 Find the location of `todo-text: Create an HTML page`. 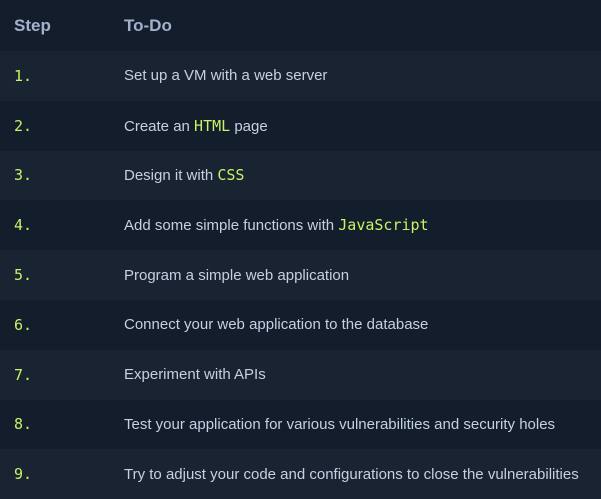

todo-text: Create an HTML page is located at coordinates (196, 126).